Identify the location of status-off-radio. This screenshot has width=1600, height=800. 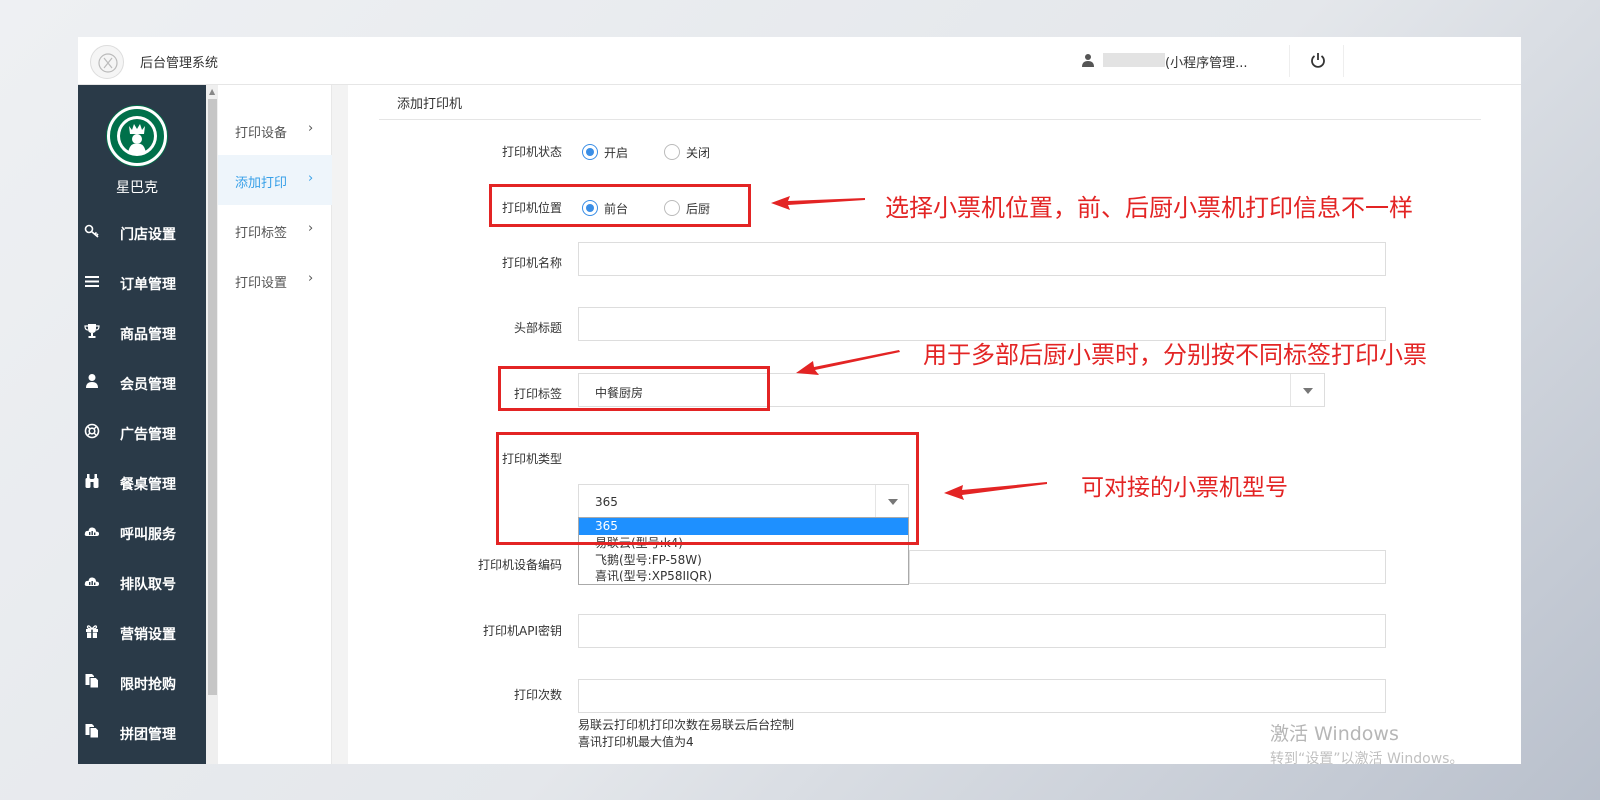
(672, 152).